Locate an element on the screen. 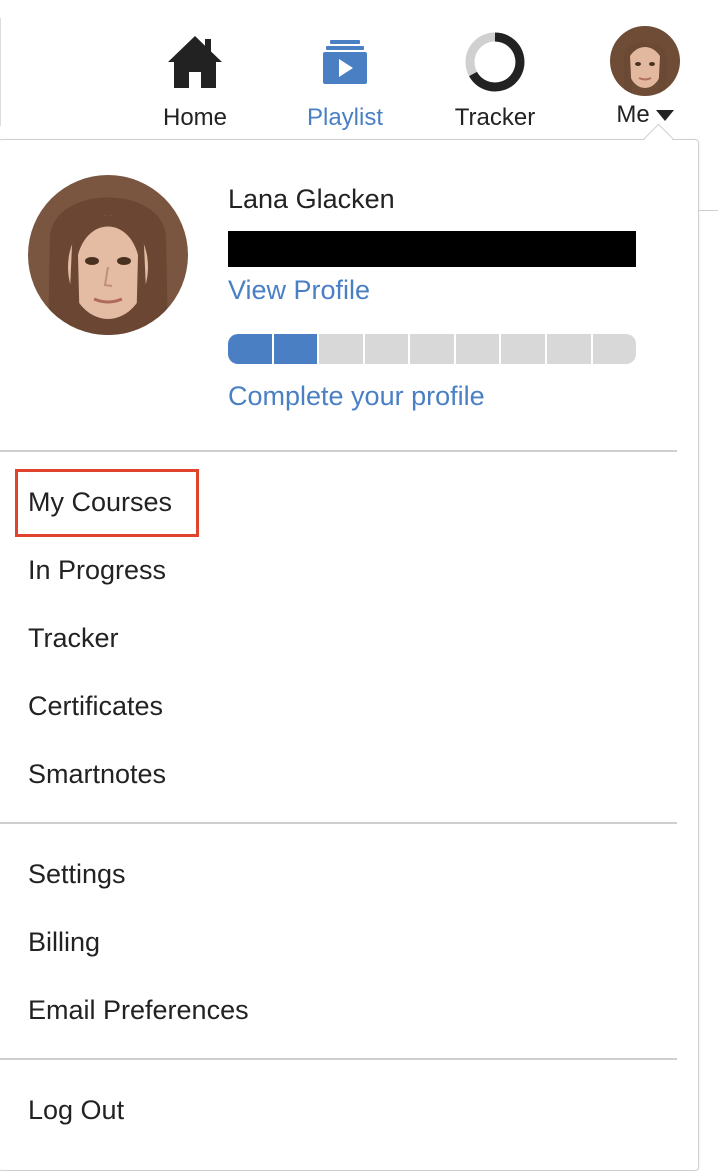 The width and height of the screenshot is (718, 1171). profile-avatar is located at coordinates (108, 255).